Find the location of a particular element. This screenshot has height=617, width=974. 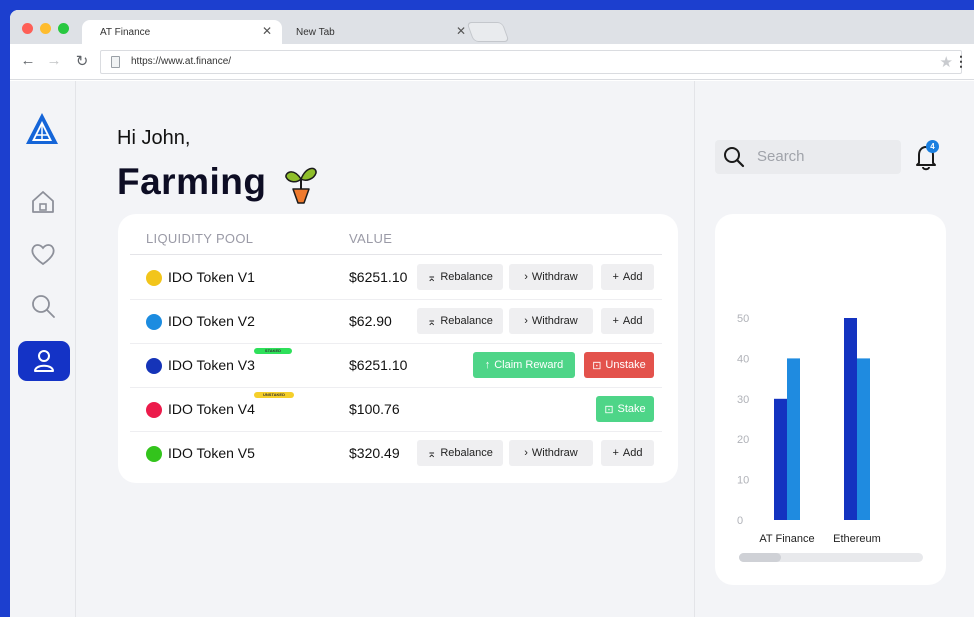

page-title: Farming is located at coordinates (192, 181).